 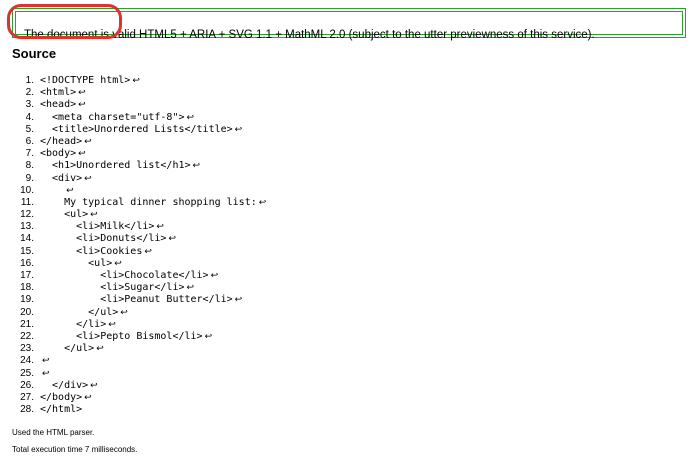 I want to click on source-code-text: </html>, so click(x=61, y=410).